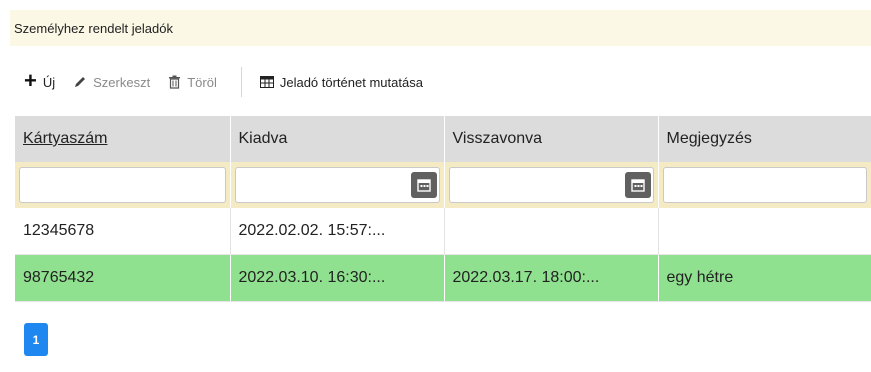 The image size is (871, 372). Describe the element at coordinates (764, 231) in the screenshot. I see `cell-note` at that location.